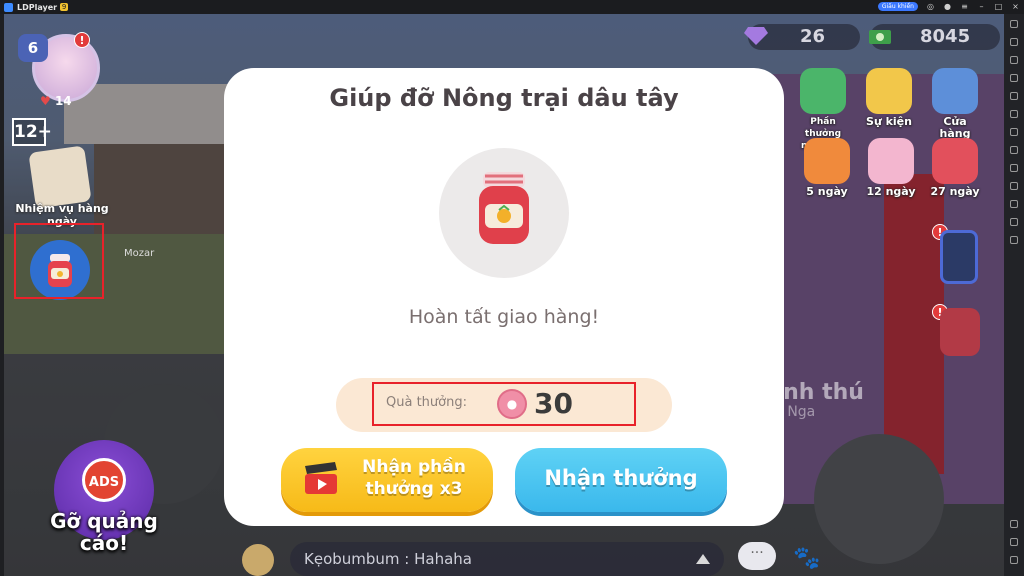 This screenshot has height=576, width=1024. I want to click on gem-counter: 26, so click(802, 37).